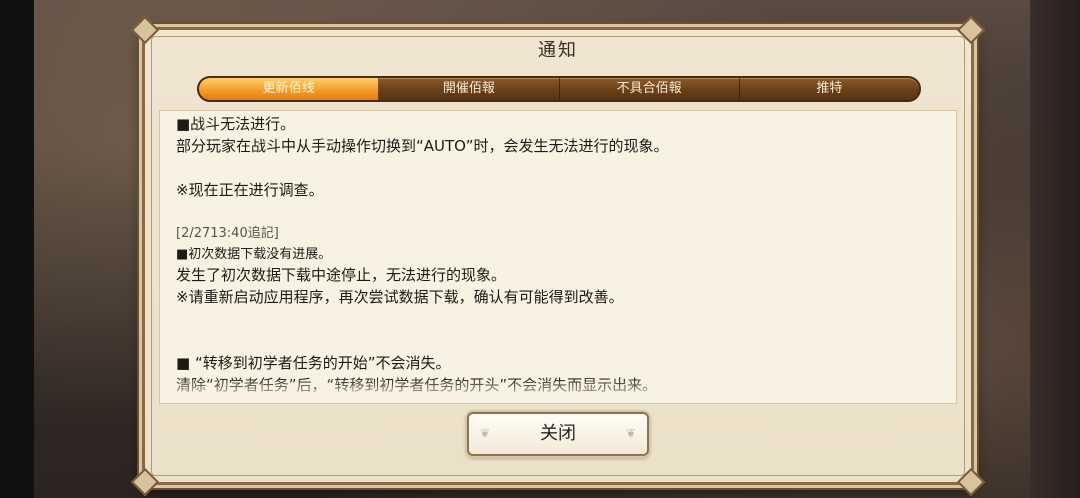  Describe the element at coordinates (558, 50) in the screenshot. I see `dialog-title: 通知` at that location.